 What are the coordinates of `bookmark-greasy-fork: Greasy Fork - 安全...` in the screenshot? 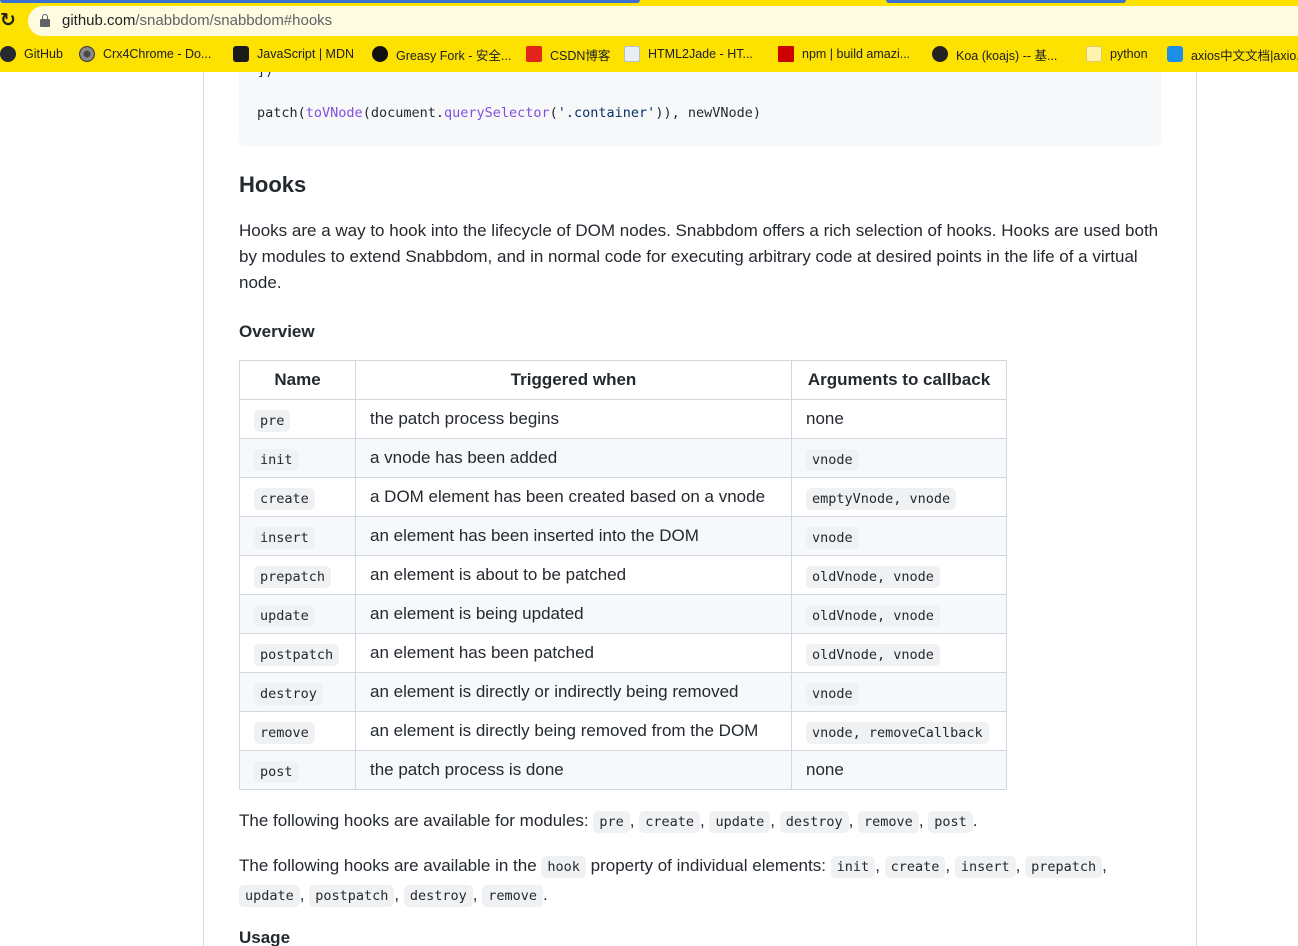 It's located at (441, 54).